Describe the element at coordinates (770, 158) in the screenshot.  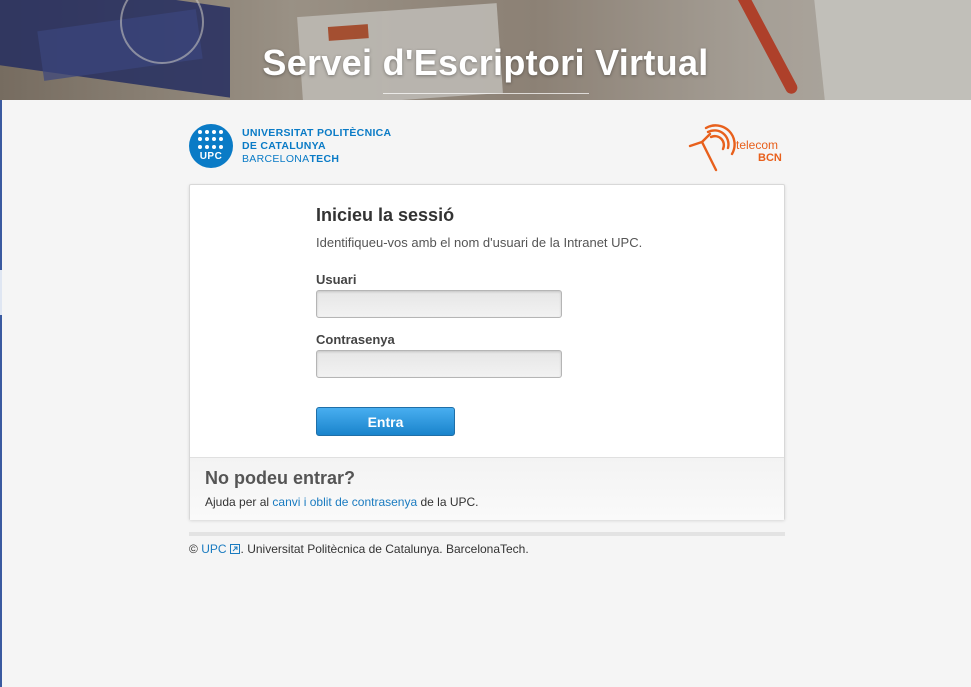
I see `telecom-logo-bcn: BCN` at that location.